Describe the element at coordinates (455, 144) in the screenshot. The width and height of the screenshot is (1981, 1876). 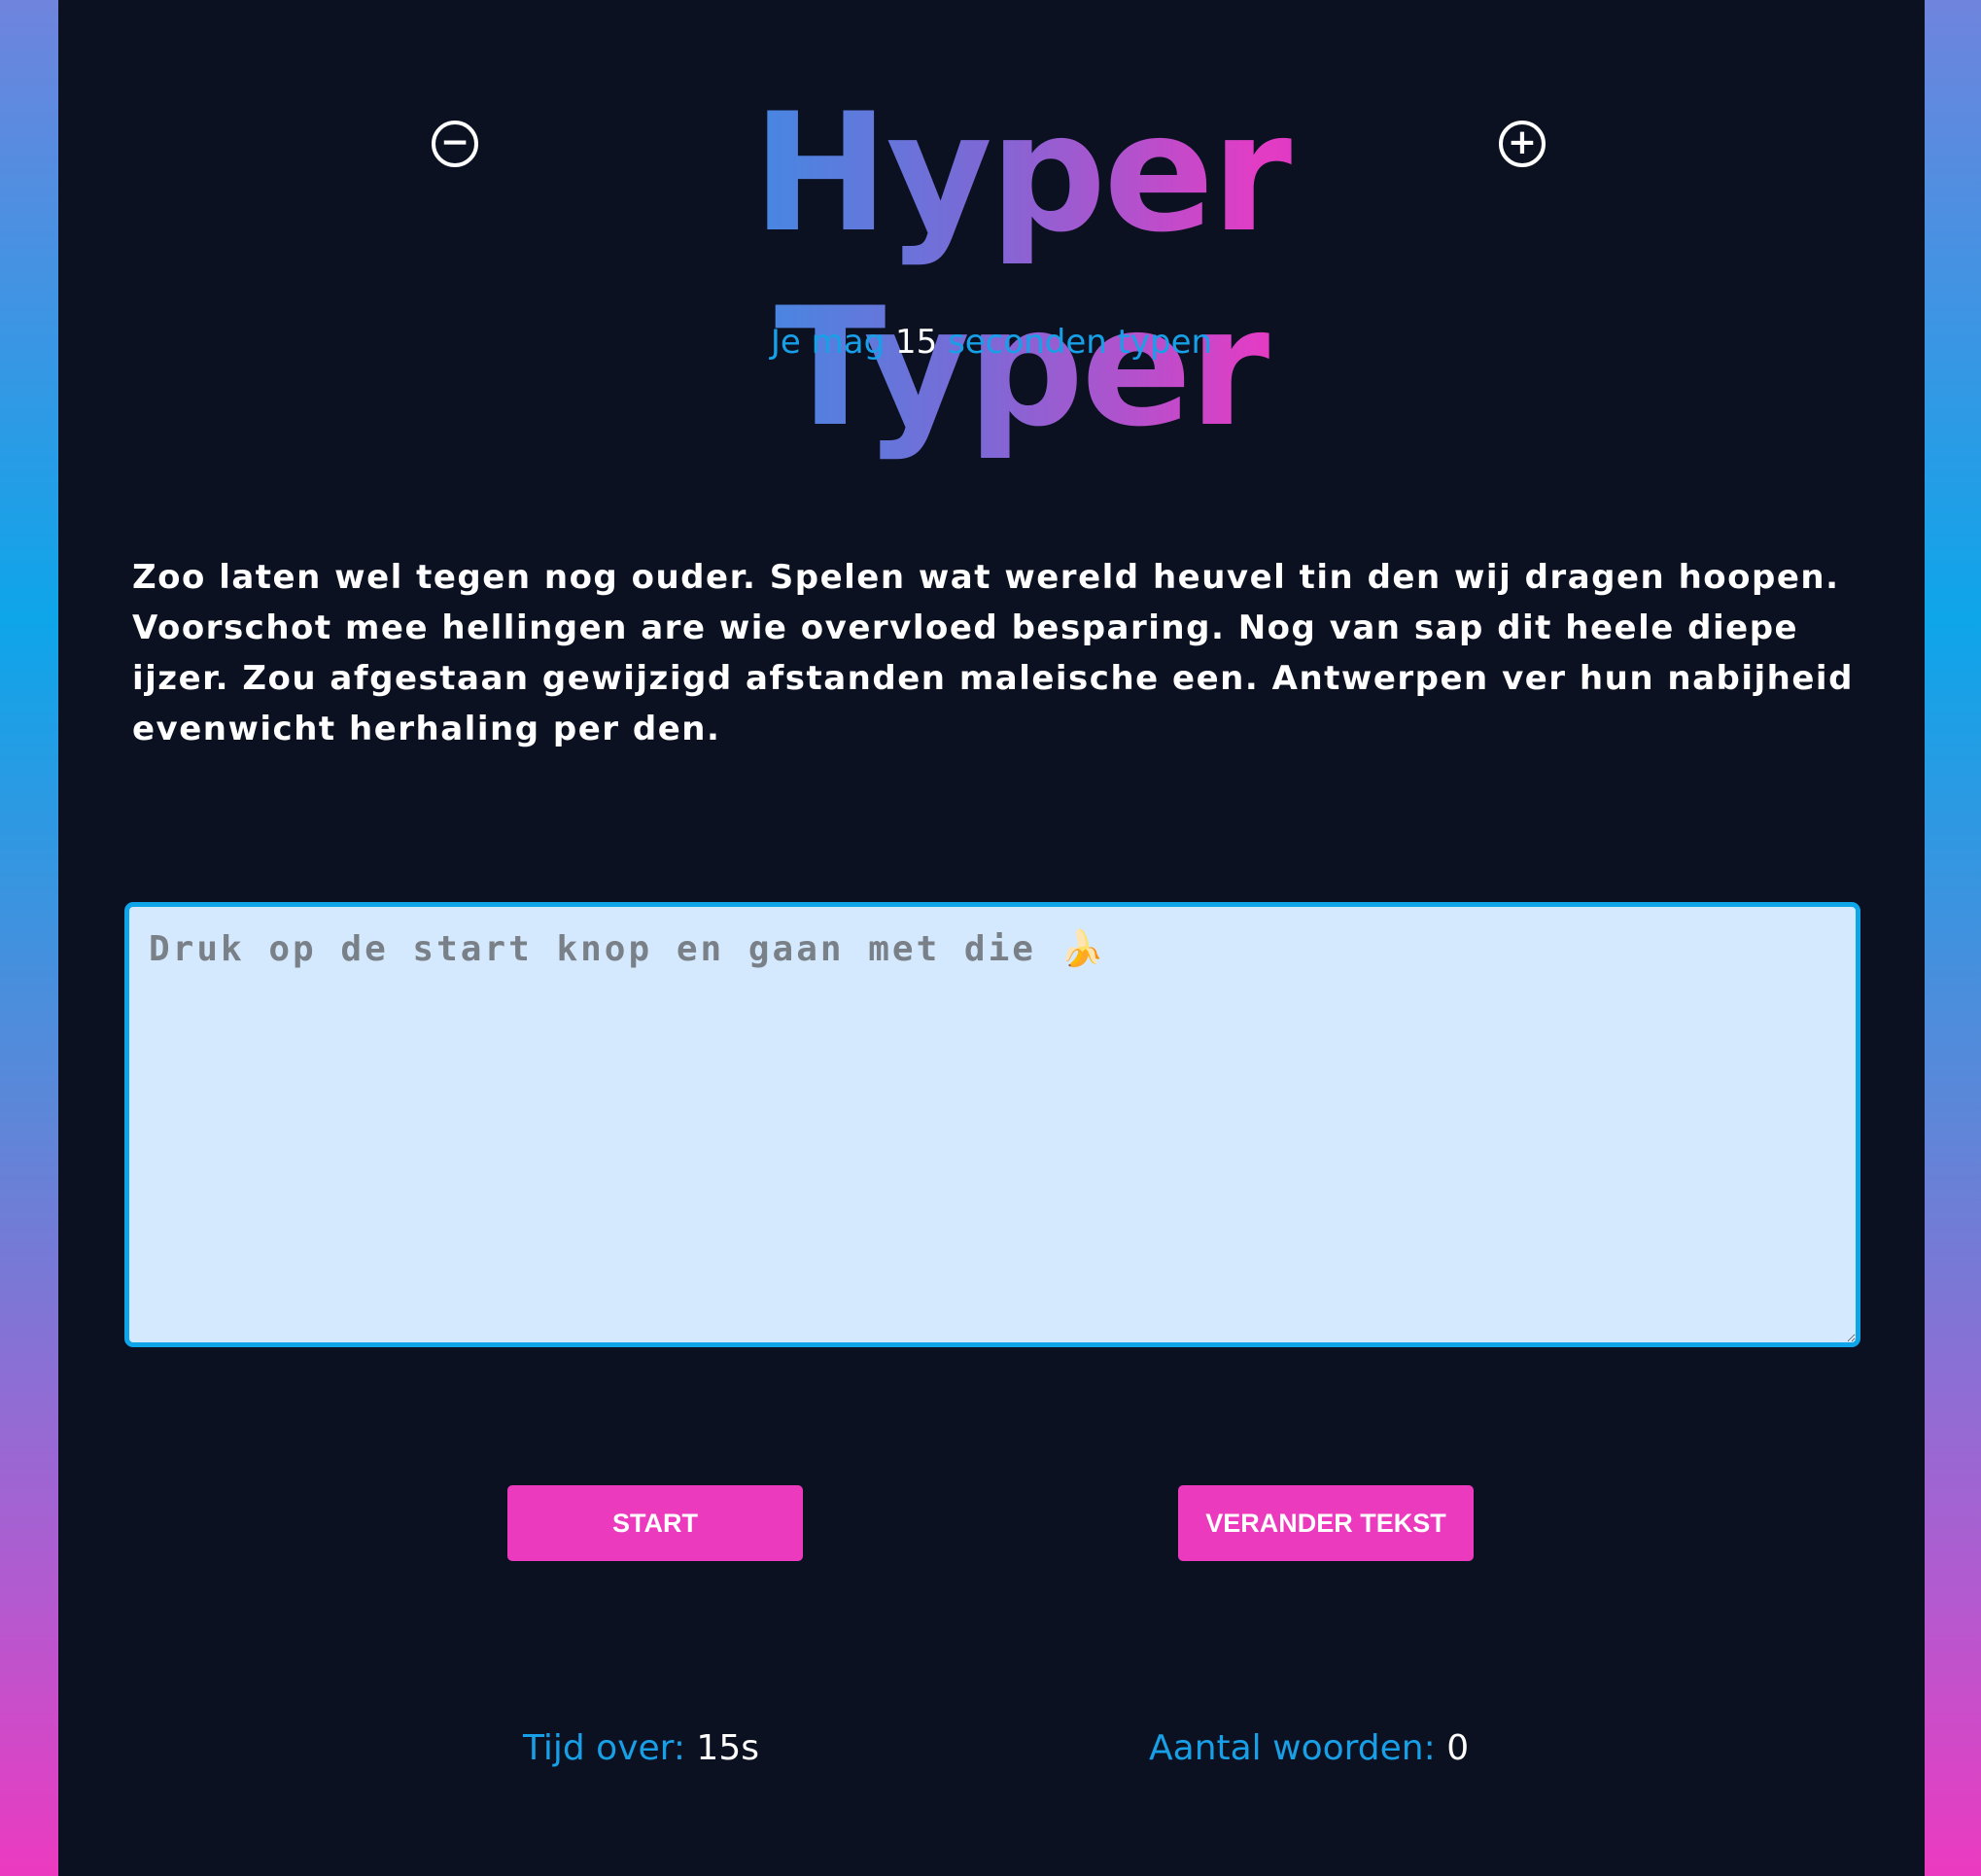
I see `decrease-time-icon: −` at that location.